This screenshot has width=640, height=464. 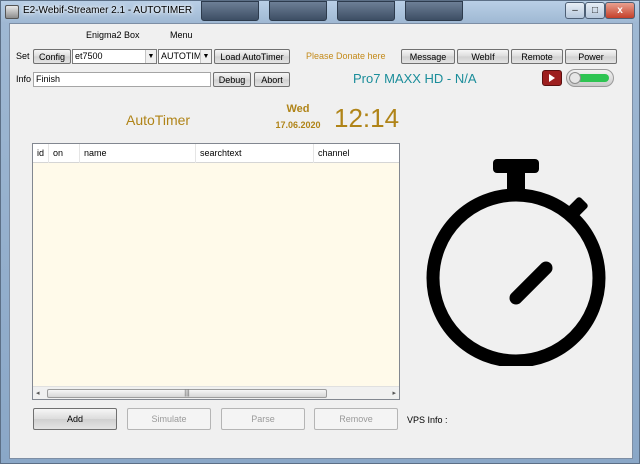 I want to click on toggle-track, so click(x=593, y=78).